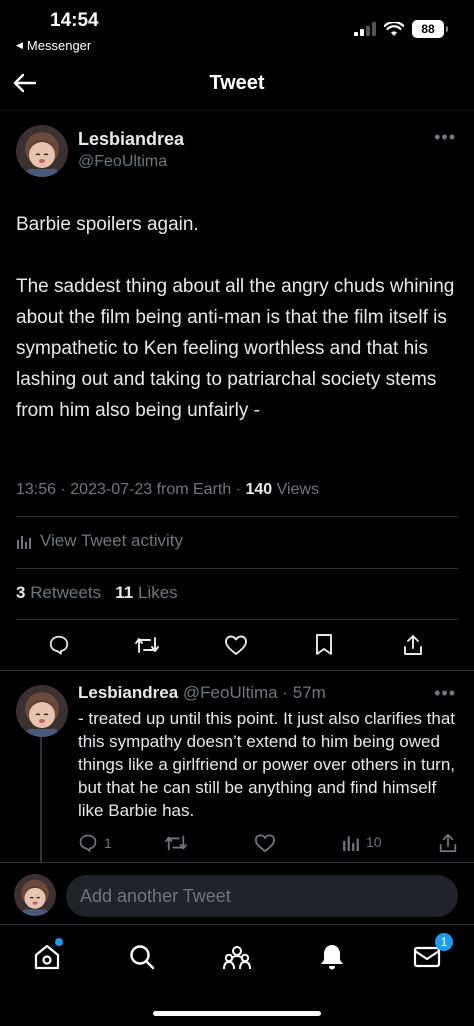  Describe the element at coordinates (122, 162) in the screenshot. I see `tweet-author-handle: @FeoUltima` at that location.